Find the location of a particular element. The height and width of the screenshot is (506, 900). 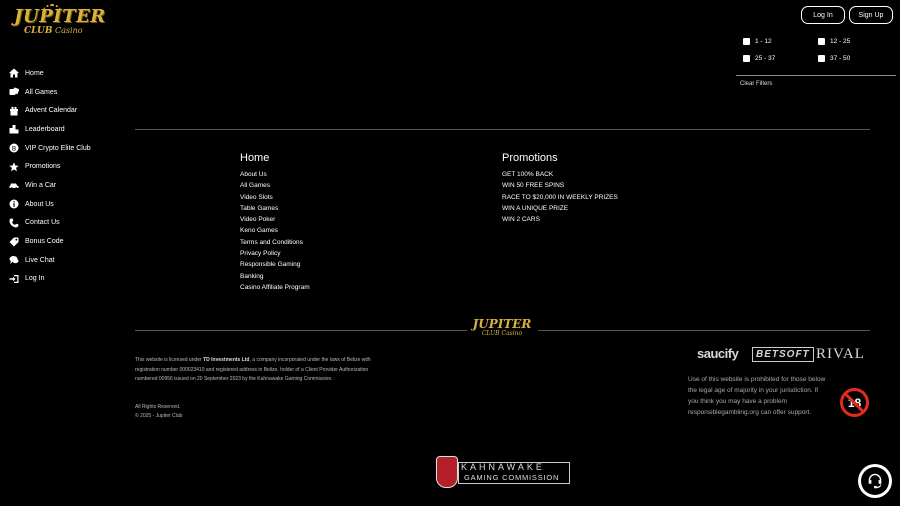

footer-link: Keno Games is located at coordinates (275, 230).